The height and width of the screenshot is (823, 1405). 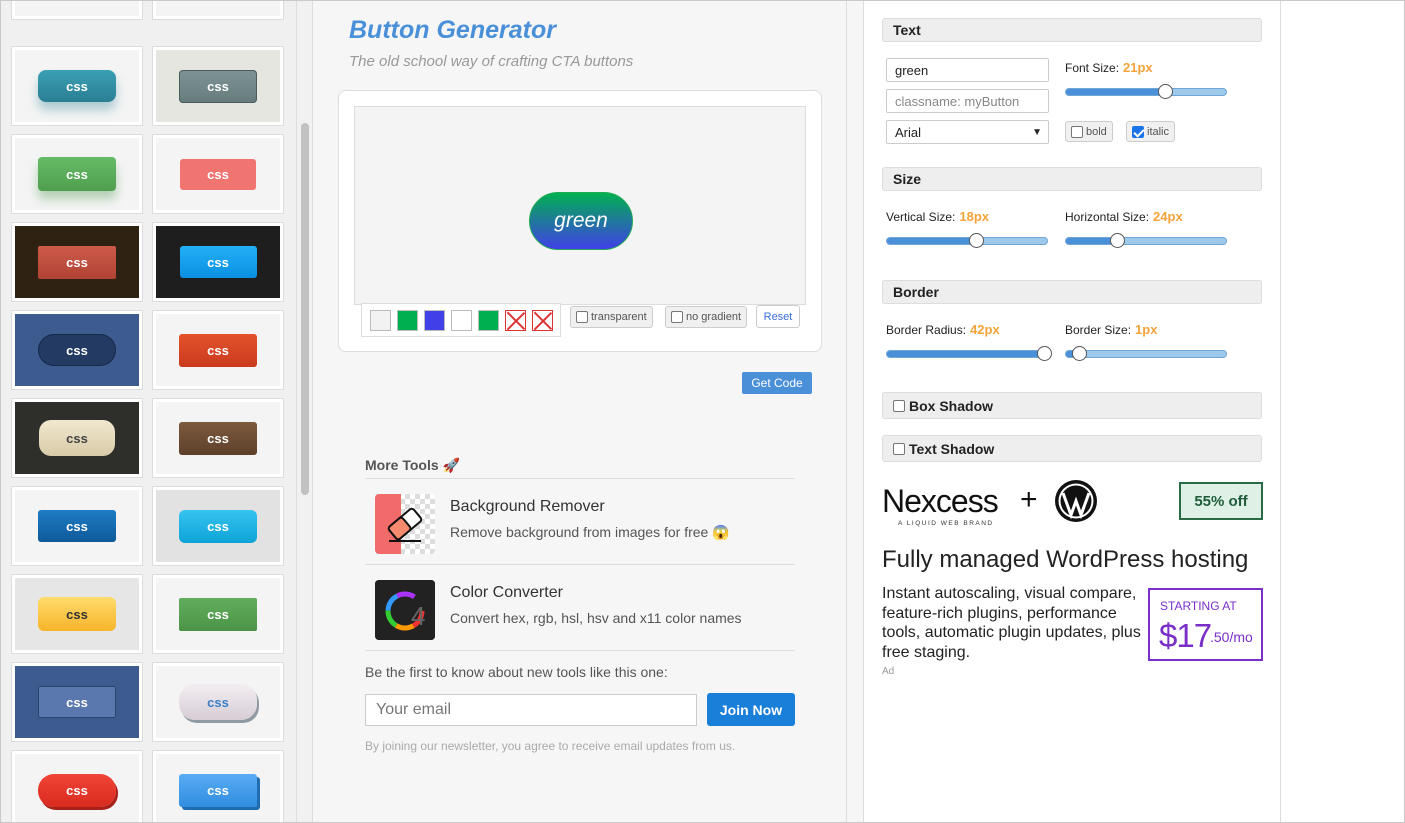 I want to click on font-select: Arial ▼, so click(x=967, y=132).